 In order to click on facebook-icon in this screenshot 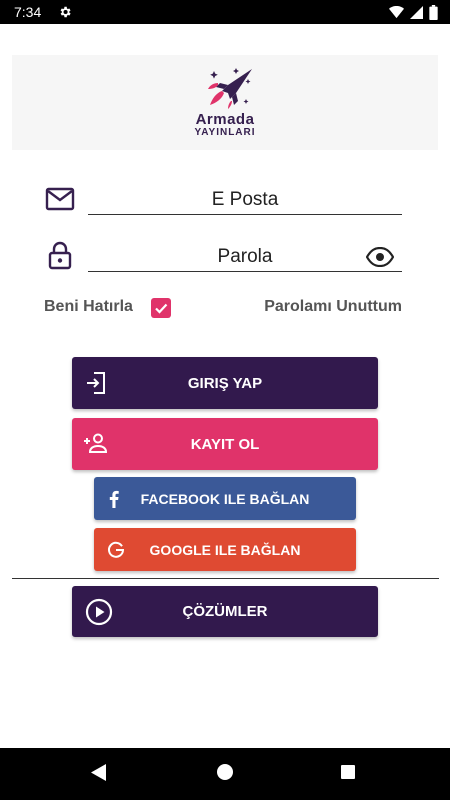, I will do `click(114, 499)`.